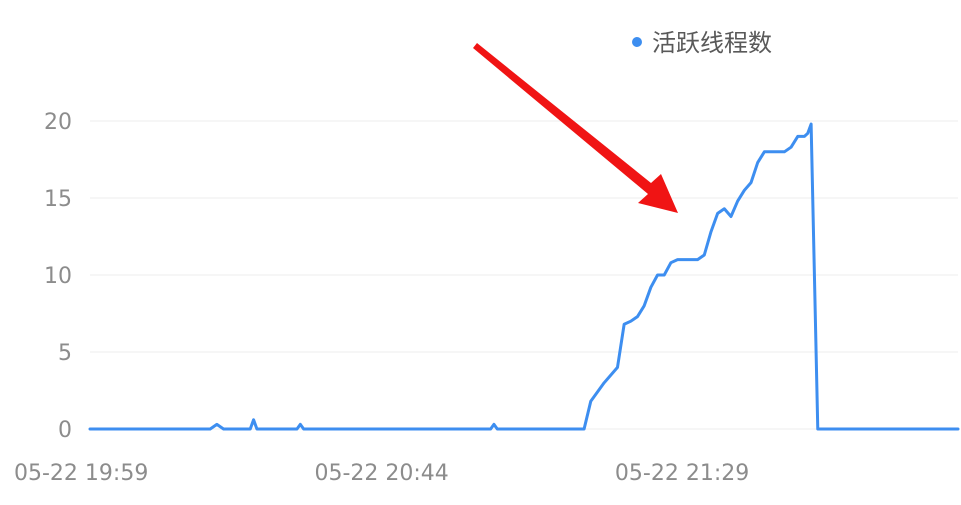 The width and height of the screenshot is (961, 505). I want to click on legend-marker, so click(637, 42).